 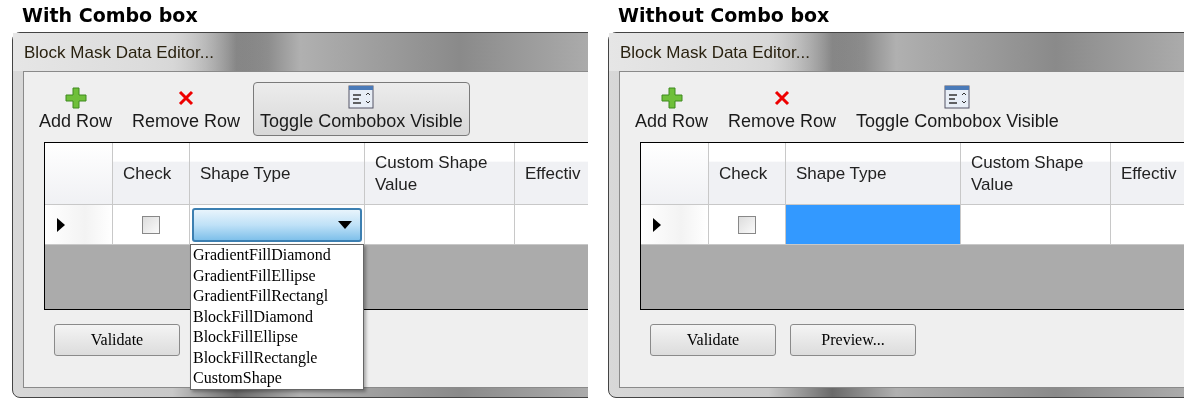 What do you see at coordinates (277, 224) in the screenshot?
I see `combo-box` at bounding box center [277, 224].